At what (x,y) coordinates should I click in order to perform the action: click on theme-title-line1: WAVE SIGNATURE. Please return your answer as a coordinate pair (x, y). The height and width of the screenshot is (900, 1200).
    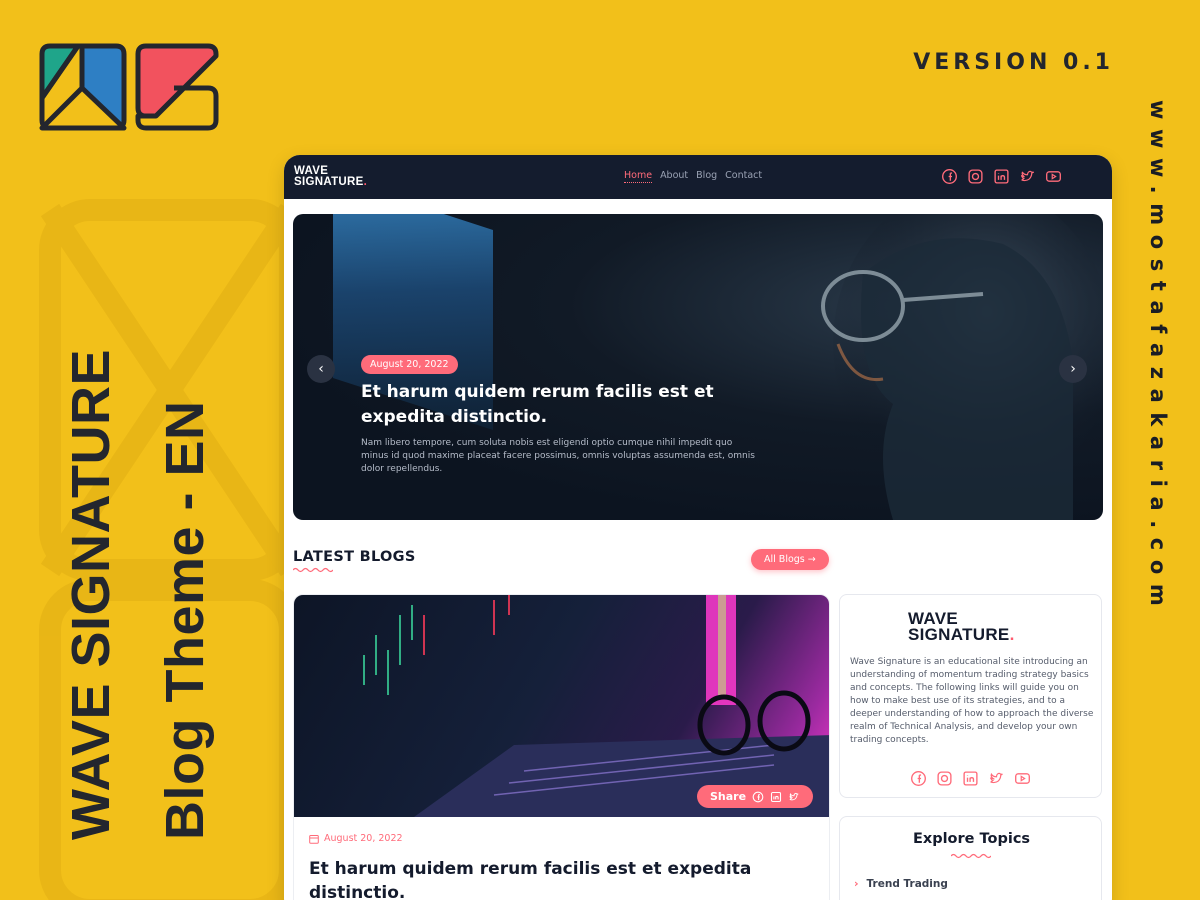
    Looking at the image, I should click on (91, 594).